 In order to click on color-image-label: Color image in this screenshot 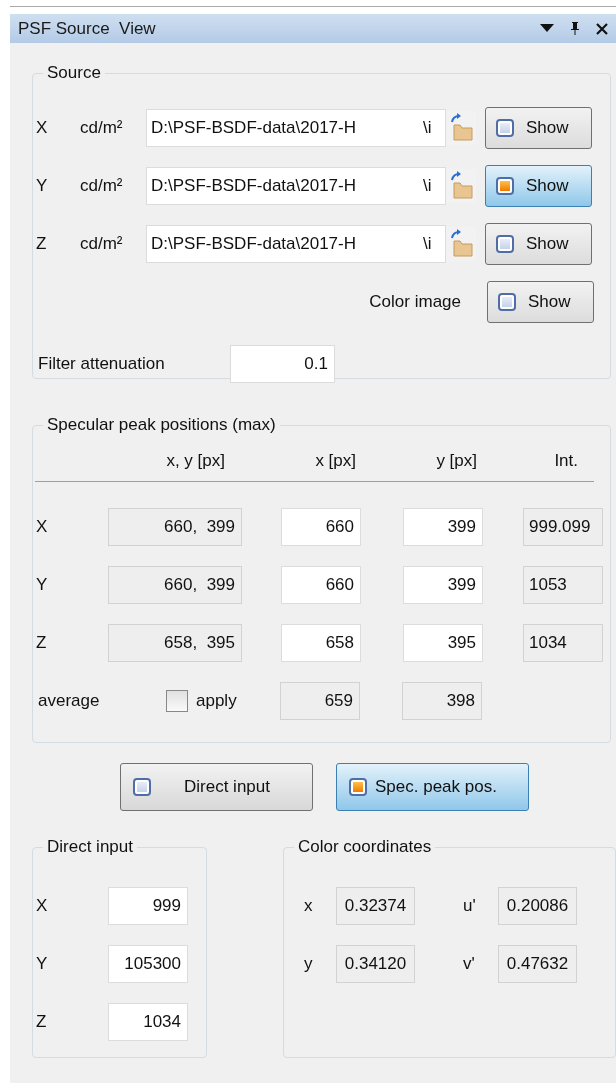, I will do `click(415, 302)`.